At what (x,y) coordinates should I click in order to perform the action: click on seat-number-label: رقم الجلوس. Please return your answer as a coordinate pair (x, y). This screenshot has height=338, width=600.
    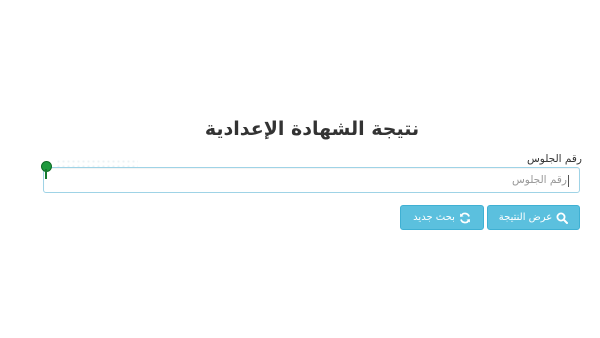
    Looking at the image, I should click on (554, 159).